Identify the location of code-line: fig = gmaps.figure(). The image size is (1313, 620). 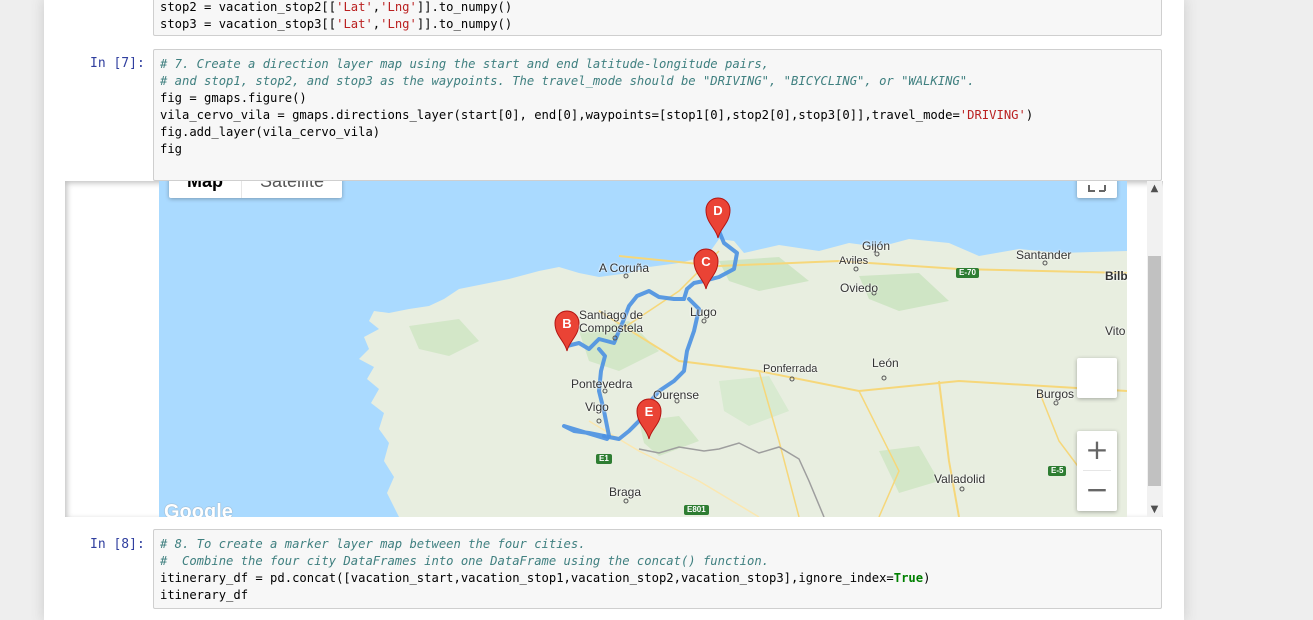
(233, 98).